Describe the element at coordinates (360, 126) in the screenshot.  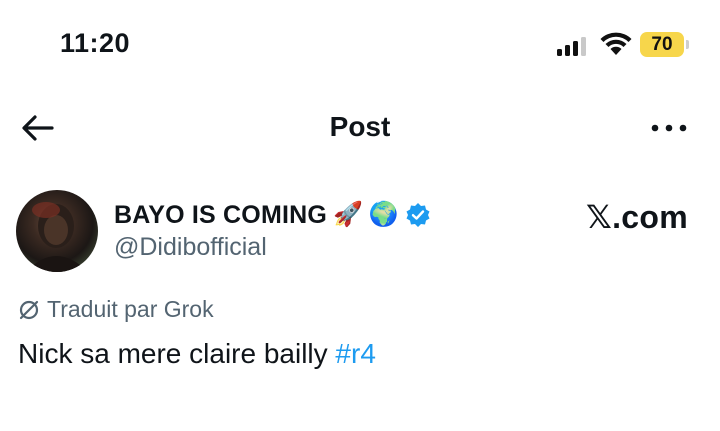
I see `page-title: Post` at that location.